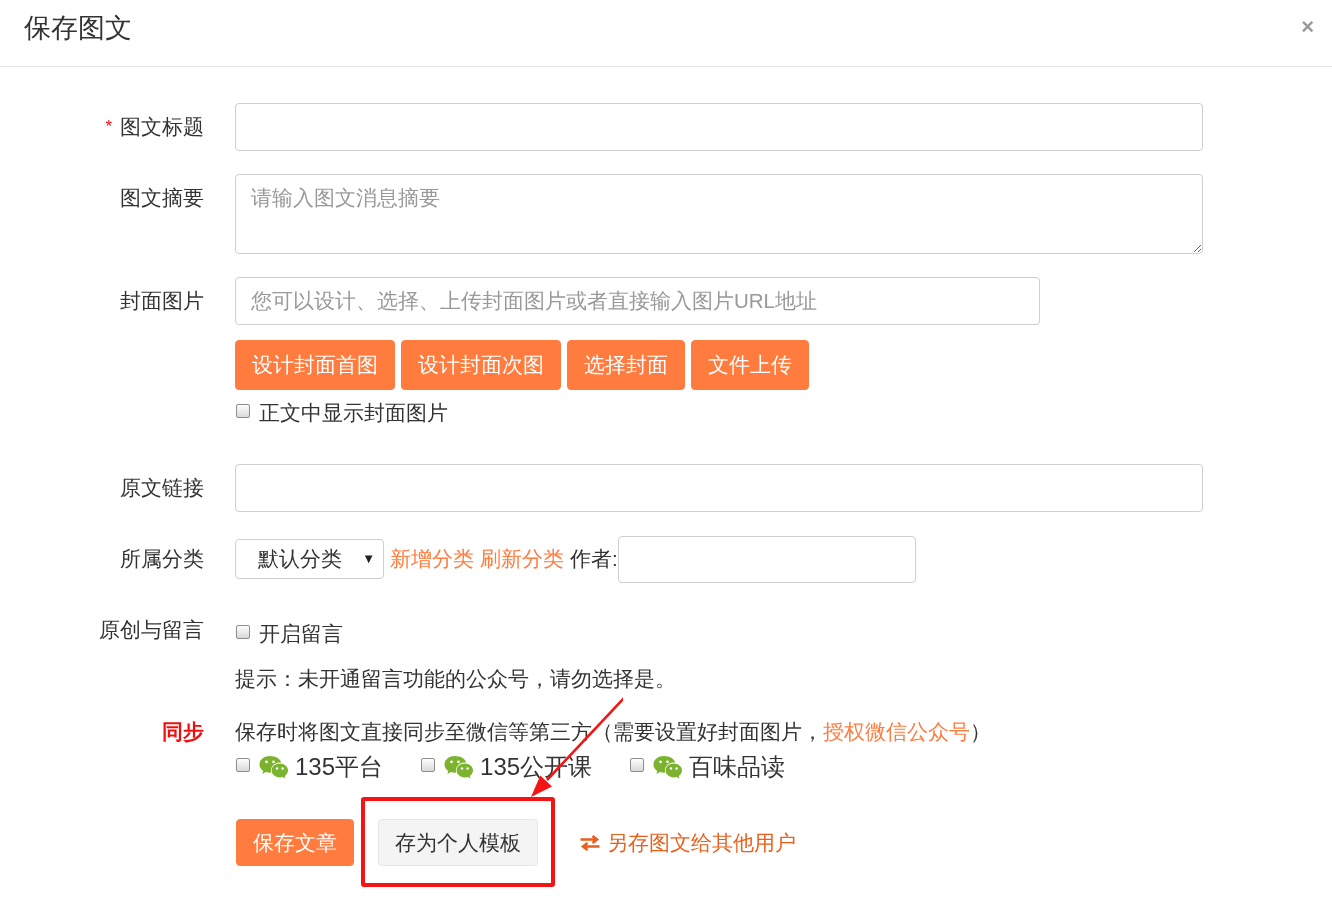 The image size is (1332, 907). Describe the element at coordinates (637, 301) in the screenshot. I see `input-field: 您可以设计、选择、上传封面图片或者直接输入图片URL地址` at that location.